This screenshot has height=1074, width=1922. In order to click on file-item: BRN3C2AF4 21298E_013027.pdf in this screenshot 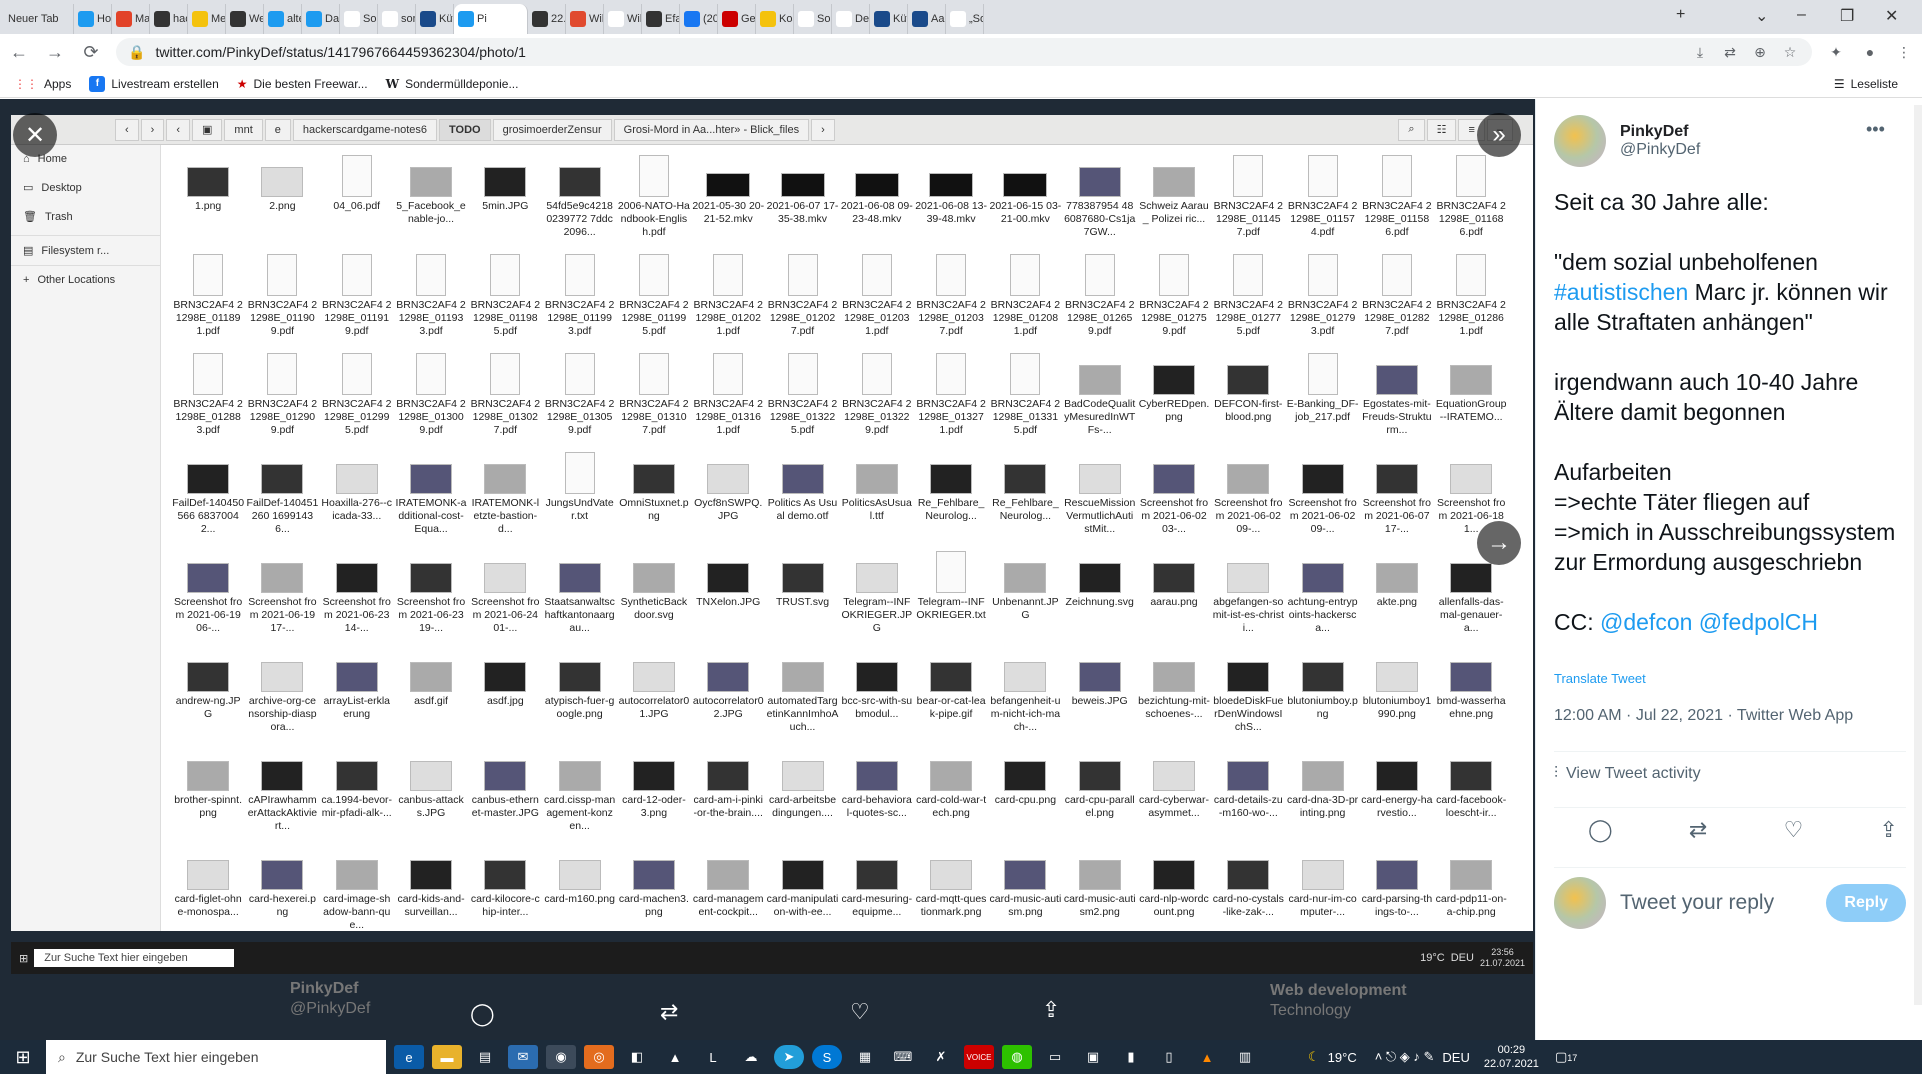, I will do `click(505, 400)`.